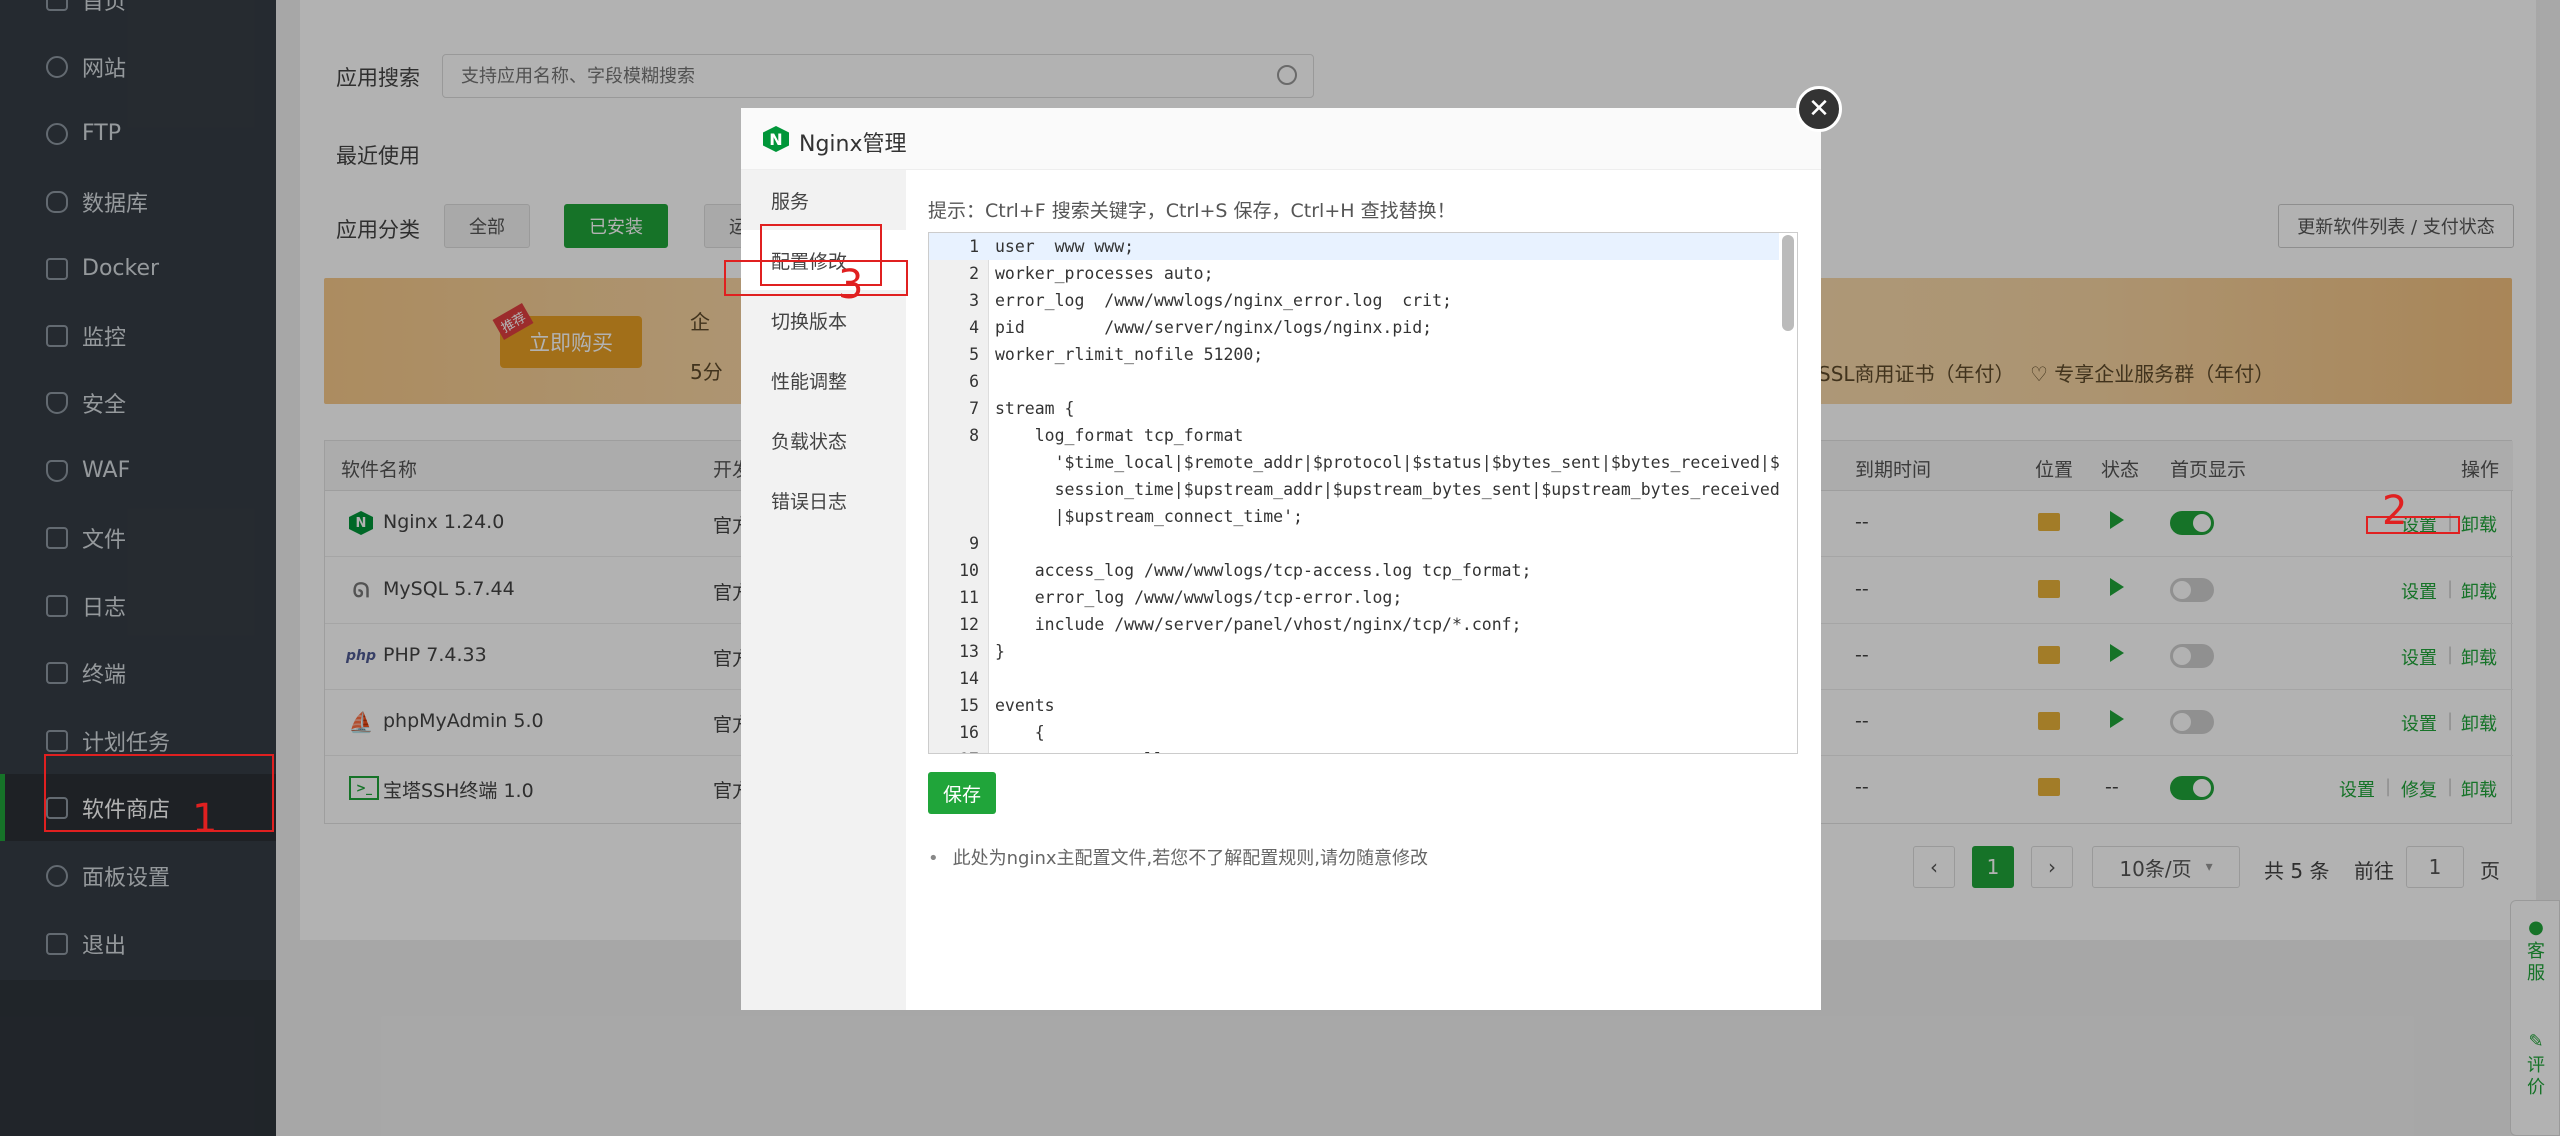 This screenshot has width=2560, height=1136. What do you see at coordinates (1119, 435) in the screenshot?
I see `line-text: log_format tcp_format` at bounding box center [1119, 435].